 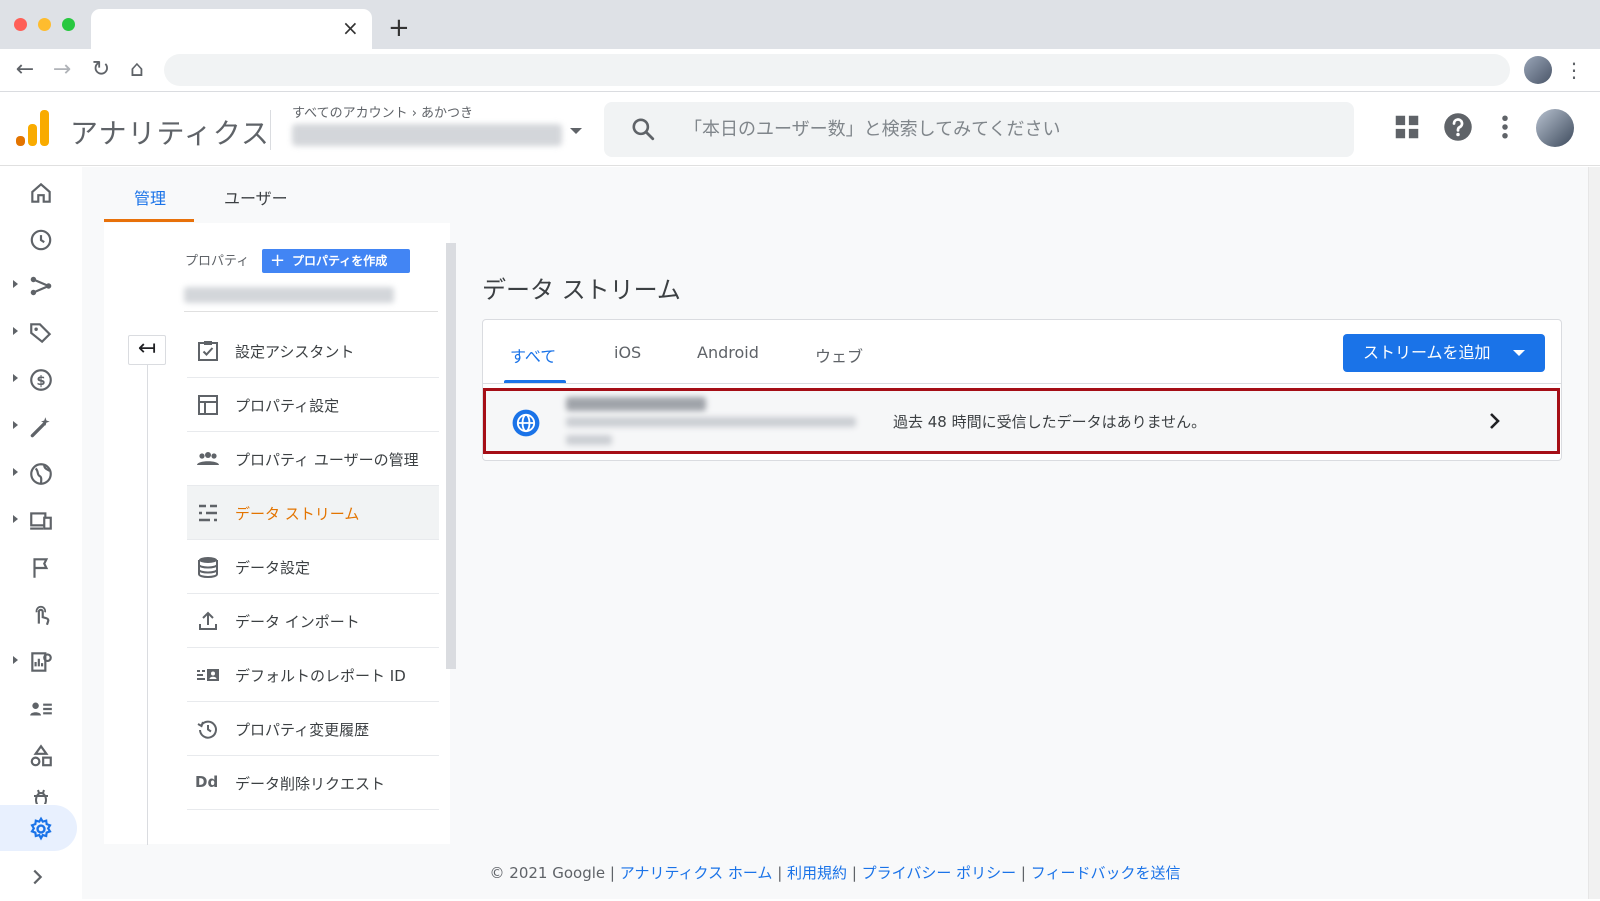 I want to click on gear-icon, so click(x=41, y=829).